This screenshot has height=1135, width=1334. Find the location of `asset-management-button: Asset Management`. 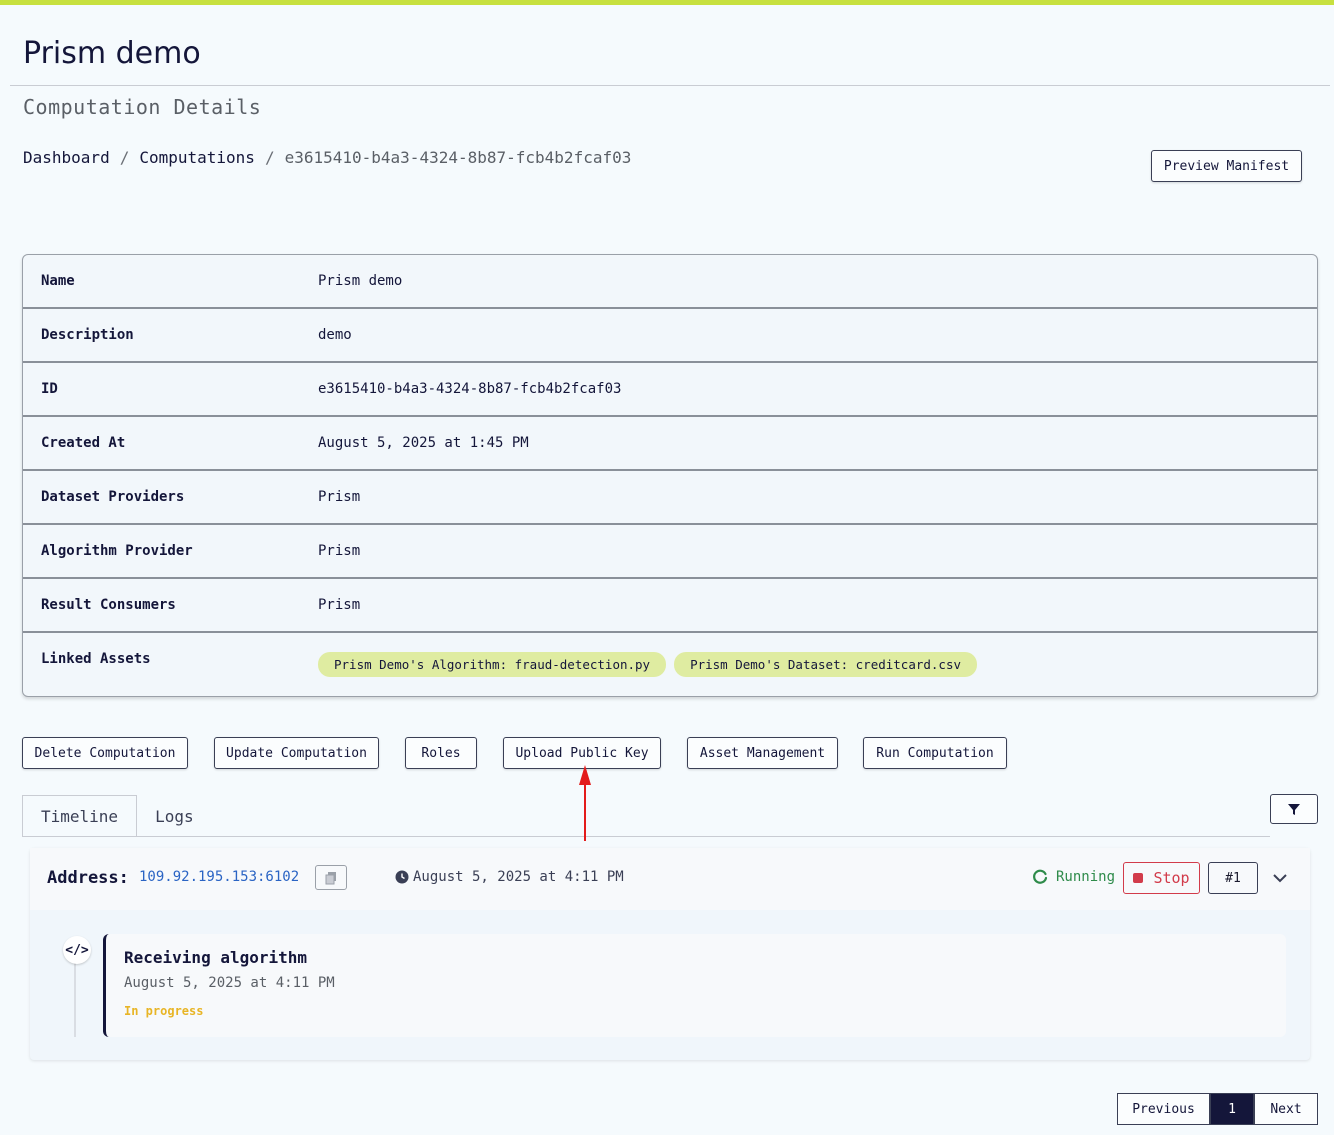

asset-management-button: Asset Management is located at coordinates (762, 753).